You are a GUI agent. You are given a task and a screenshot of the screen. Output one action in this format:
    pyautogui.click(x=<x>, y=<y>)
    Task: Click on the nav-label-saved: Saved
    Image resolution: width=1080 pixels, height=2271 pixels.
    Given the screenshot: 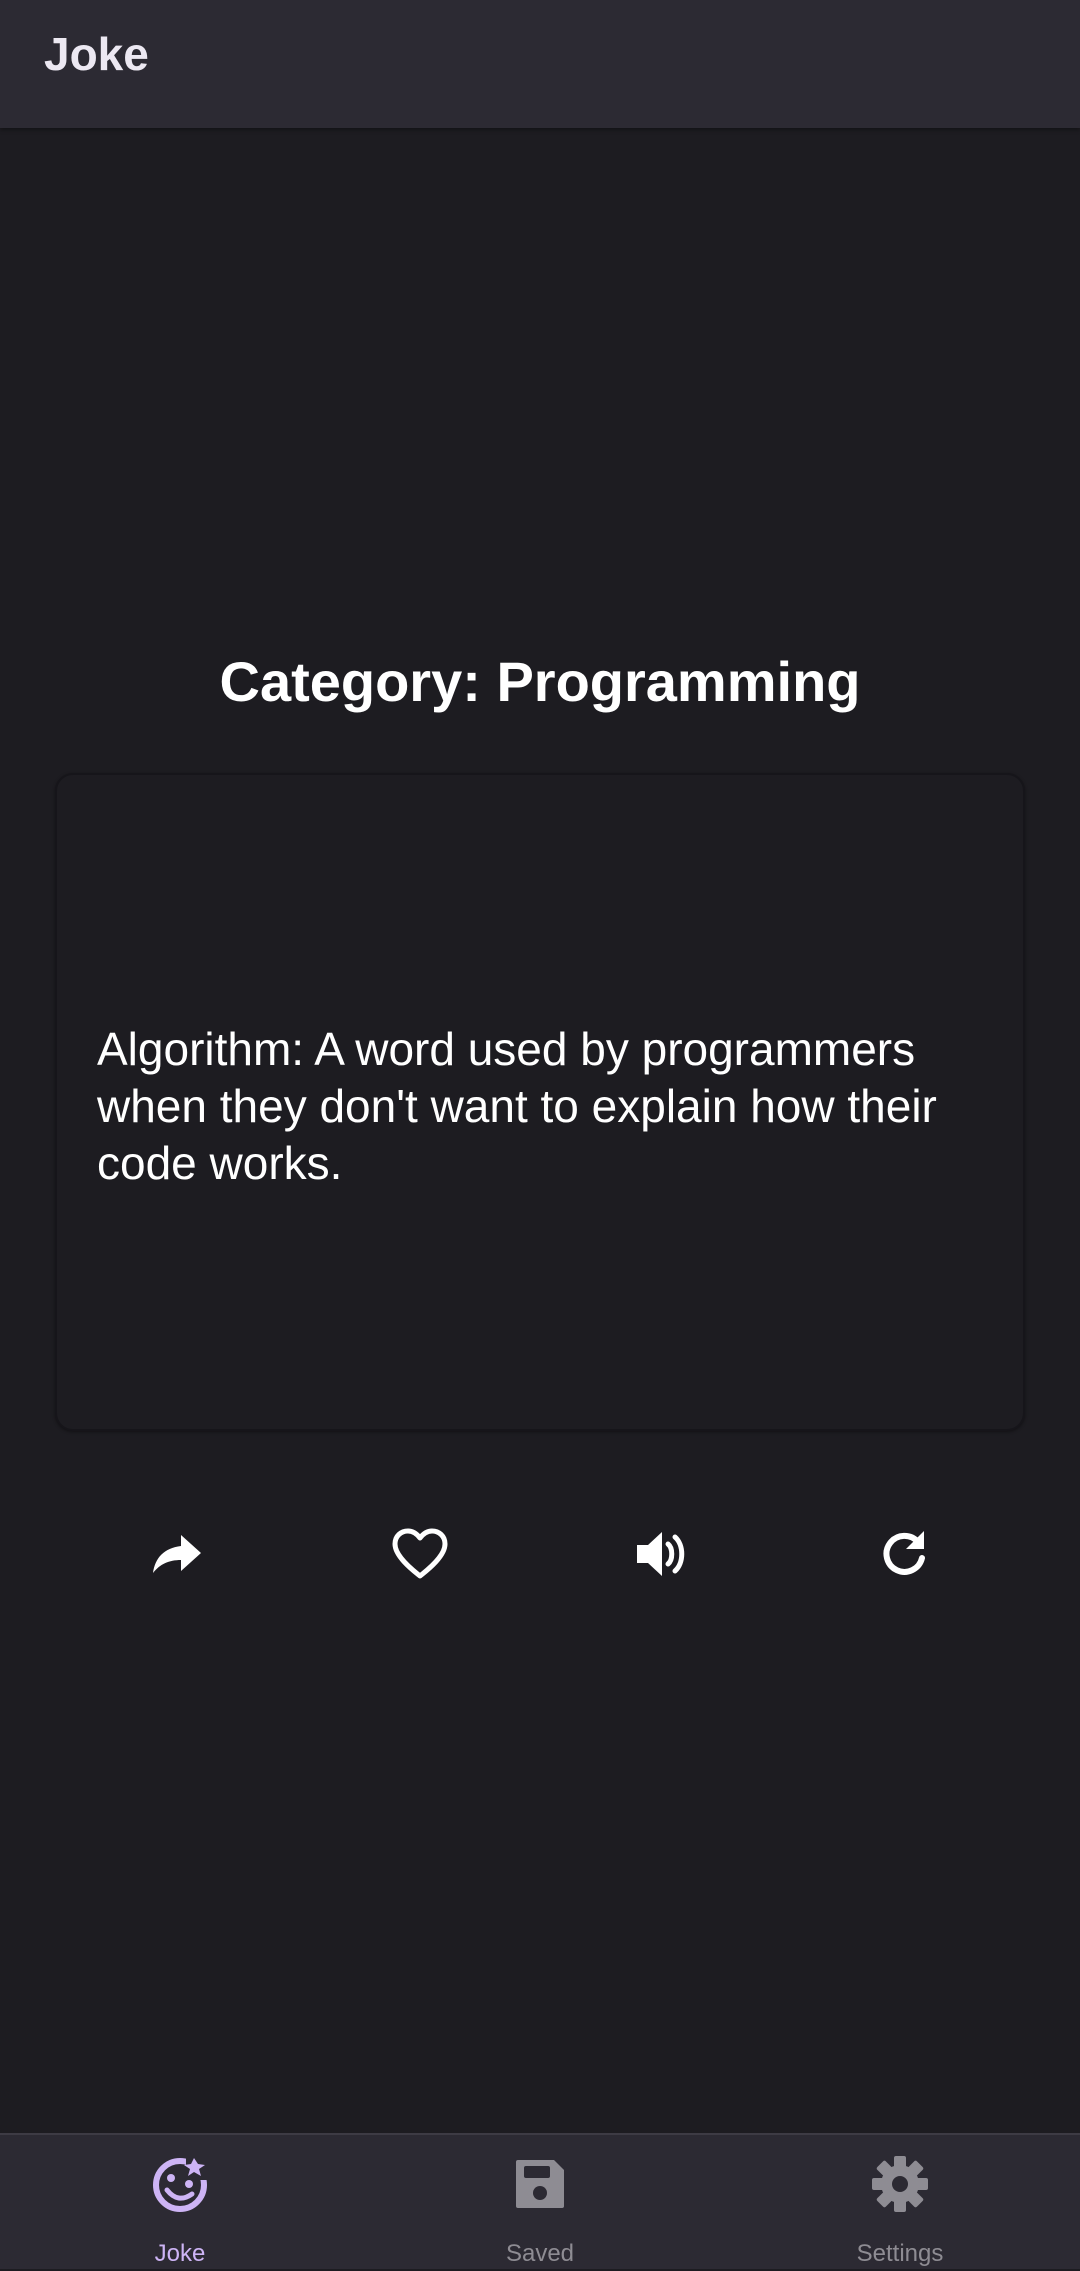 What is the action you would take?
    pyautogui.click(x=540, y=2253)
    